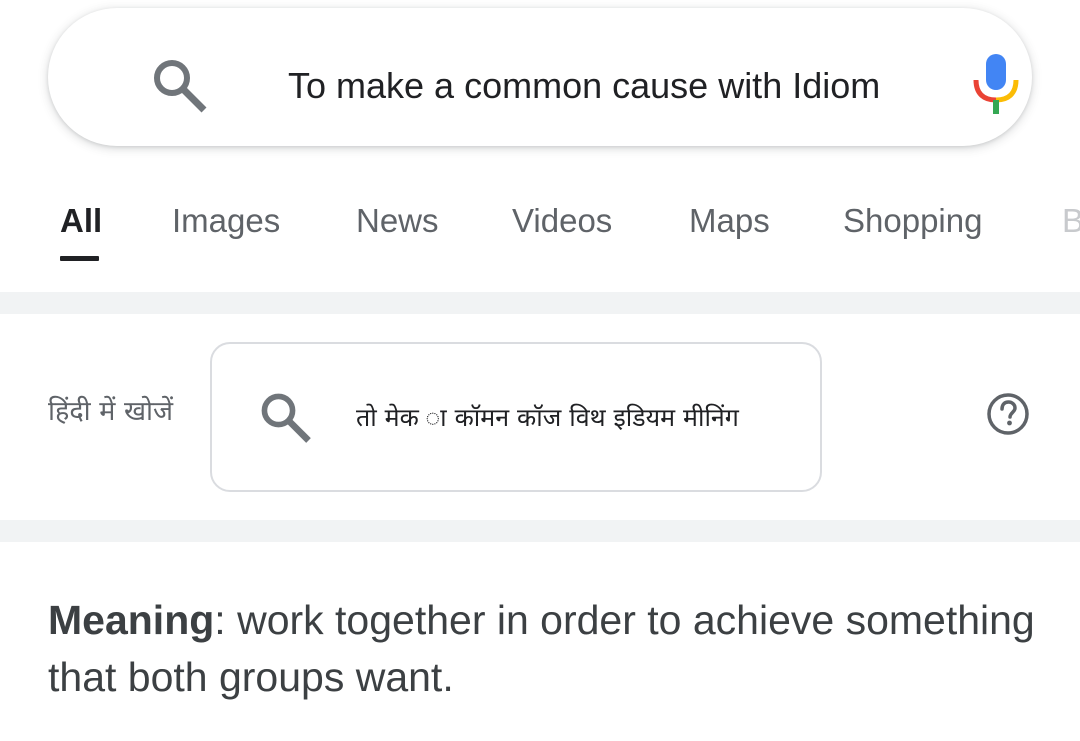  What do you see at coordinates (996, 83) in the screenshot?
I see `mic-icon` at bounding box center [996, 83].